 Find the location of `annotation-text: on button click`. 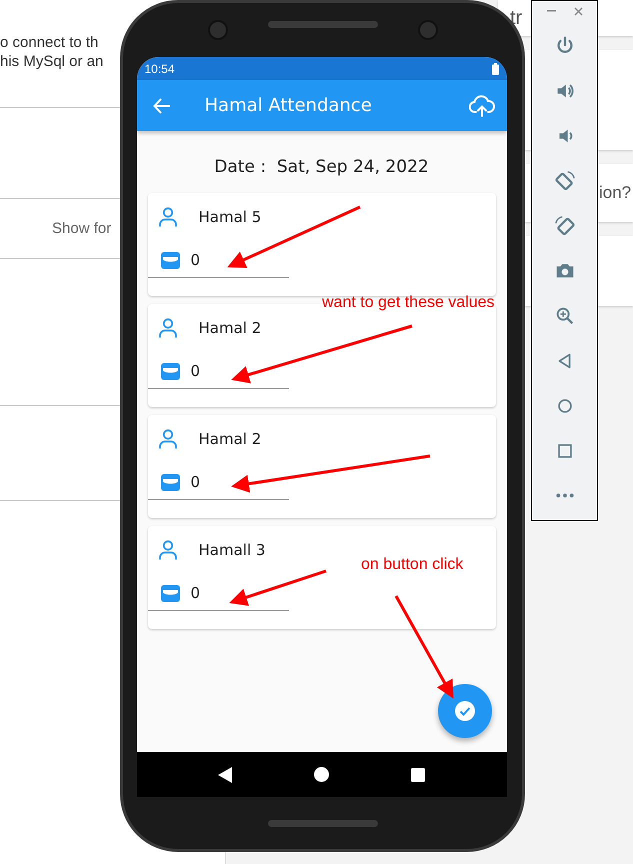

annotation-text: on button click is located at coordinates (412, 565).